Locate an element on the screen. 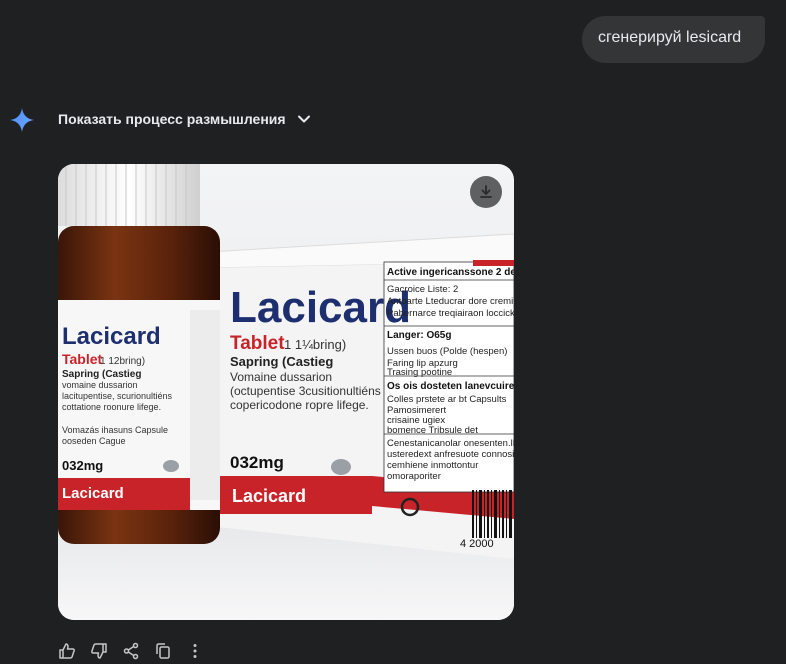 The height and width of the screenshot is (664, 786). pill-icon is located at coordinates (341, 467).